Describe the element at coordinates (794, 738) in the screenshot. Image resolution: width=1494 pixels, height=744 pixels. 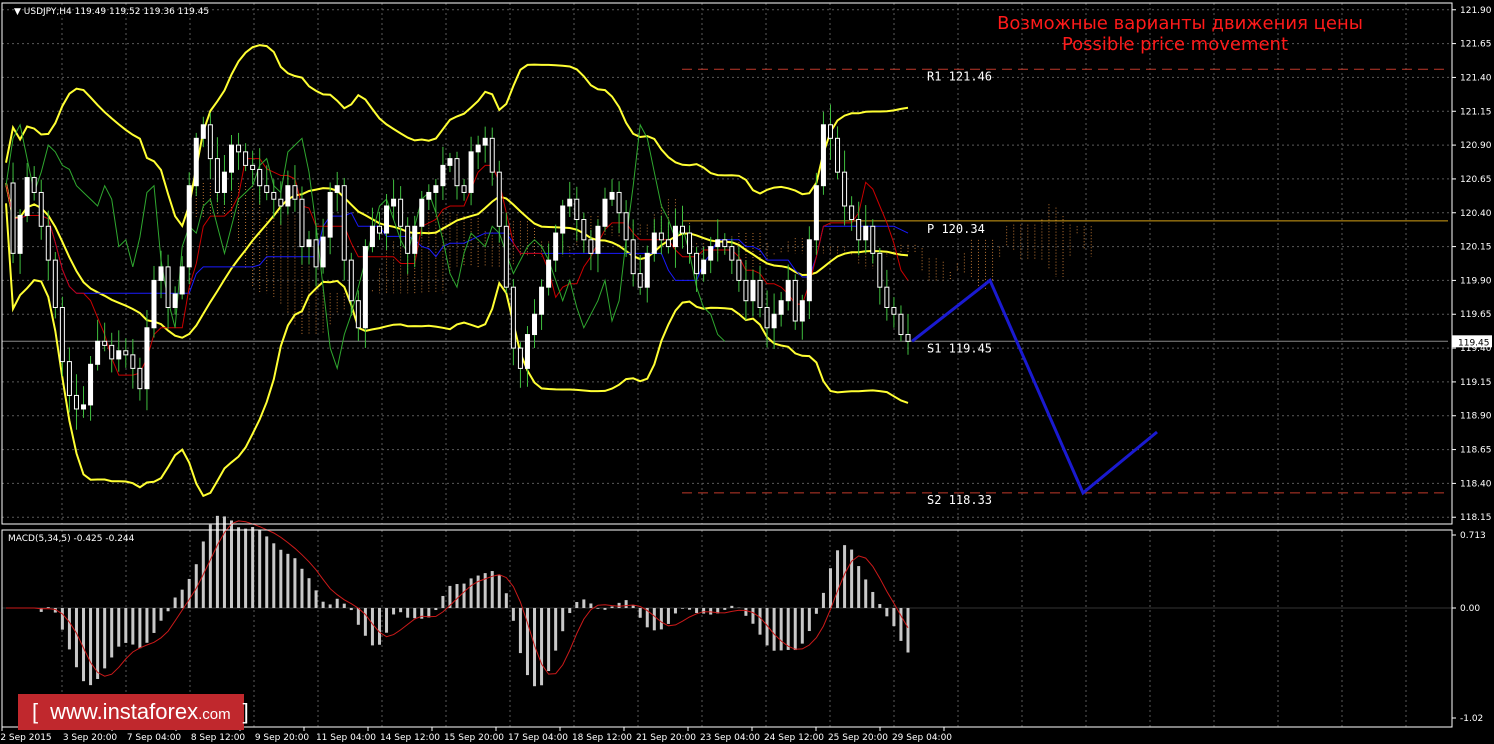
I see `time-tick-label: 24 Sep 12:00` at that location.